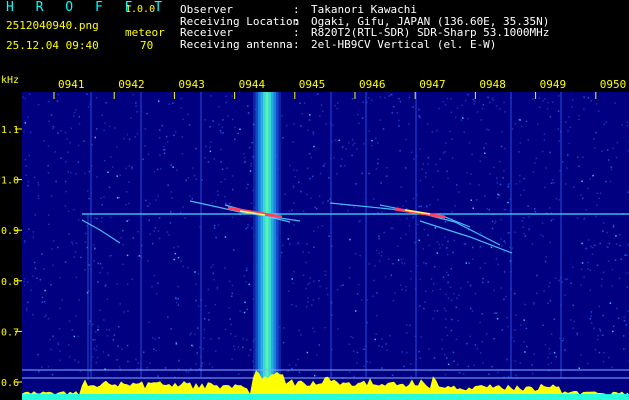 This screenshot has height=400, width=629. I want to click on time-label: 0941, so click(71, 84).